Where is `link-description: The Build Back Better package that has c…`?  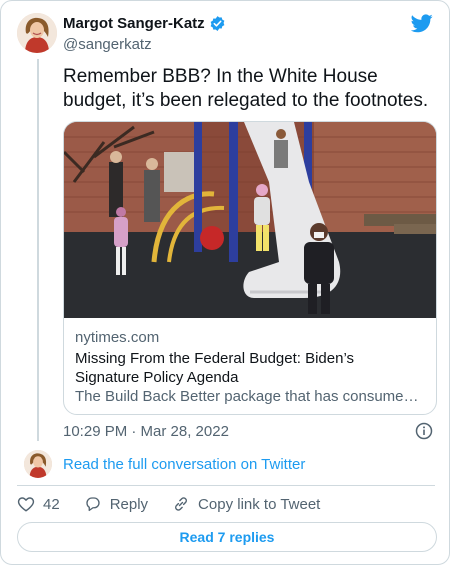 link-description: The Build Back Better package that has c… is located at coordinates (250, 396).